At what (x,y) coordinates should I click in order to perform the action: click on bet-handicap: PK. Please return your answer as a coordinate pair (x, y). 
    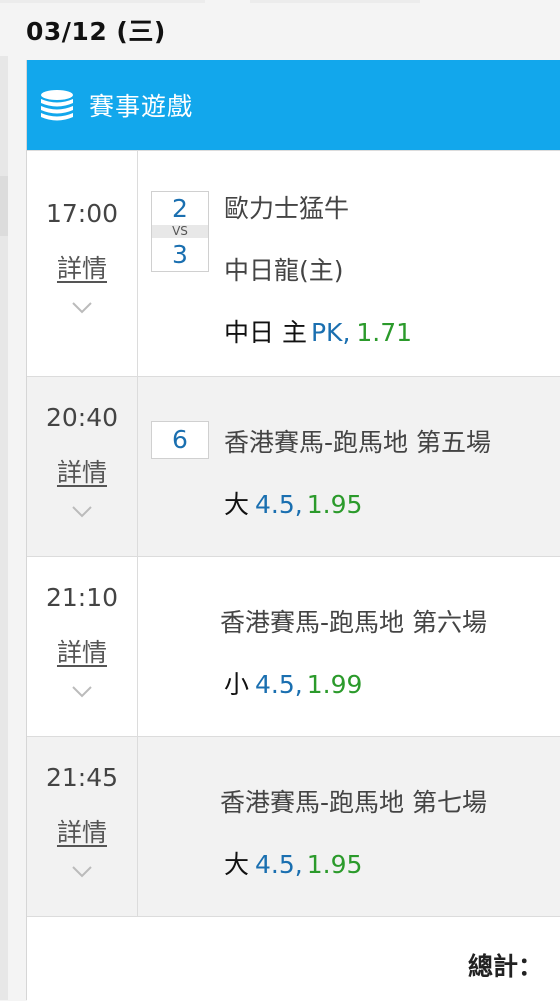
    Looking at the image, I should click on (326, 332).